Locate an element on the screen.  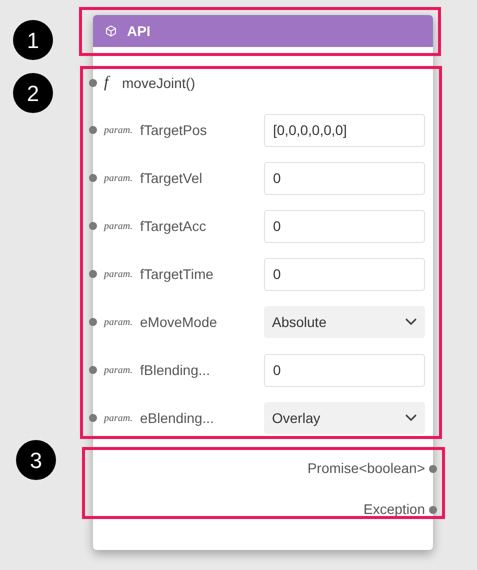
param-name: fTargetTime is located at coordinates (177, 274).